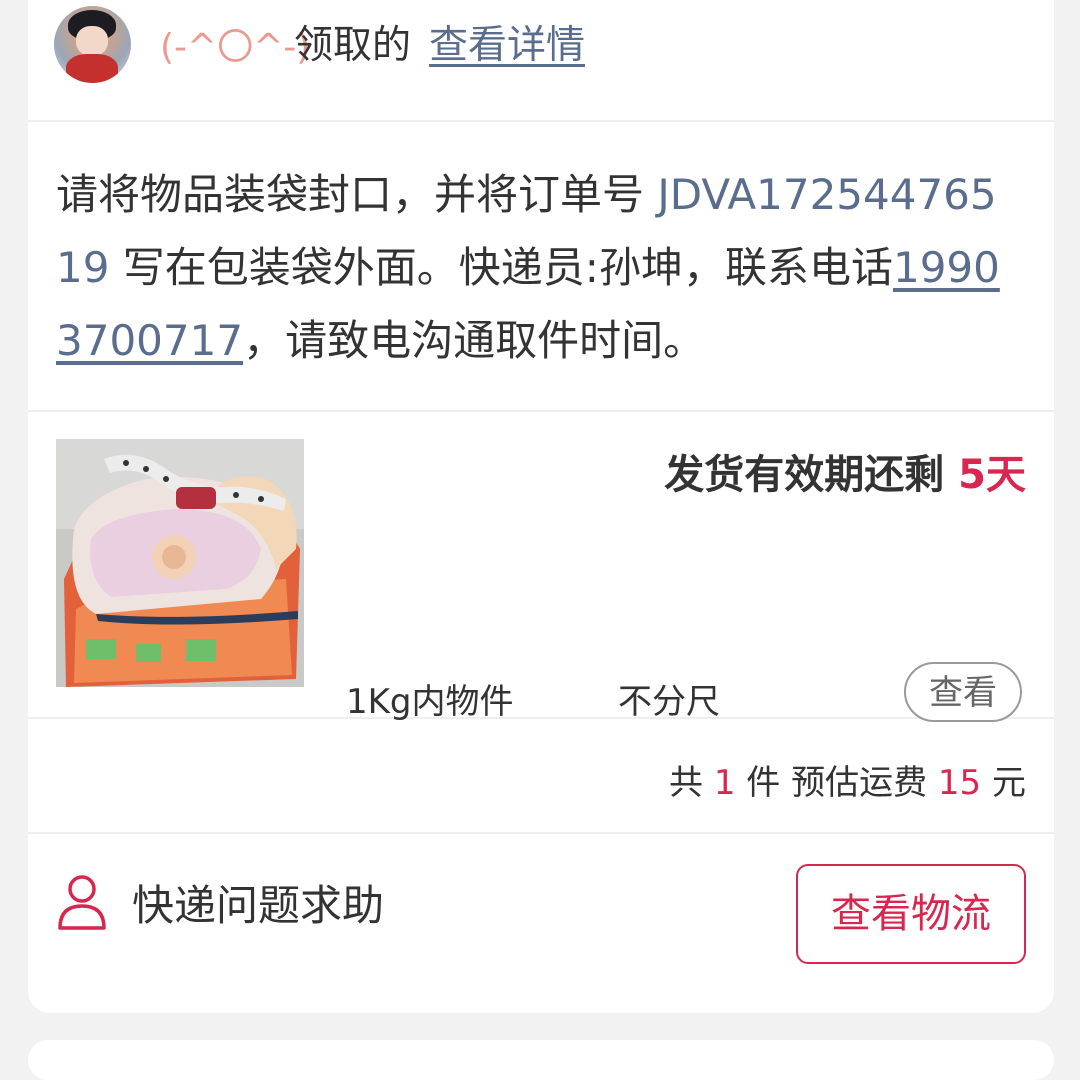 Image resolution: width=1080 pixels, height=1080 pixels. I want to click on weight-spec: 1Kg内物件, so click(430, 702).